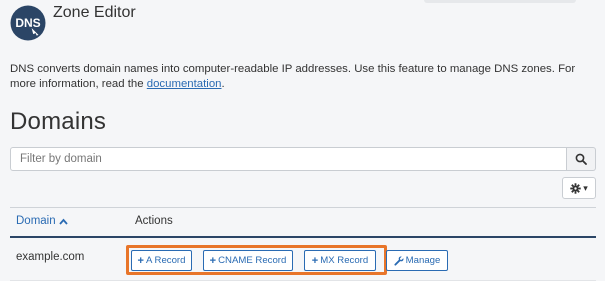 The image size is (605, 281). I want to click on dns-logo-icon: DNS, so click(28, 23).